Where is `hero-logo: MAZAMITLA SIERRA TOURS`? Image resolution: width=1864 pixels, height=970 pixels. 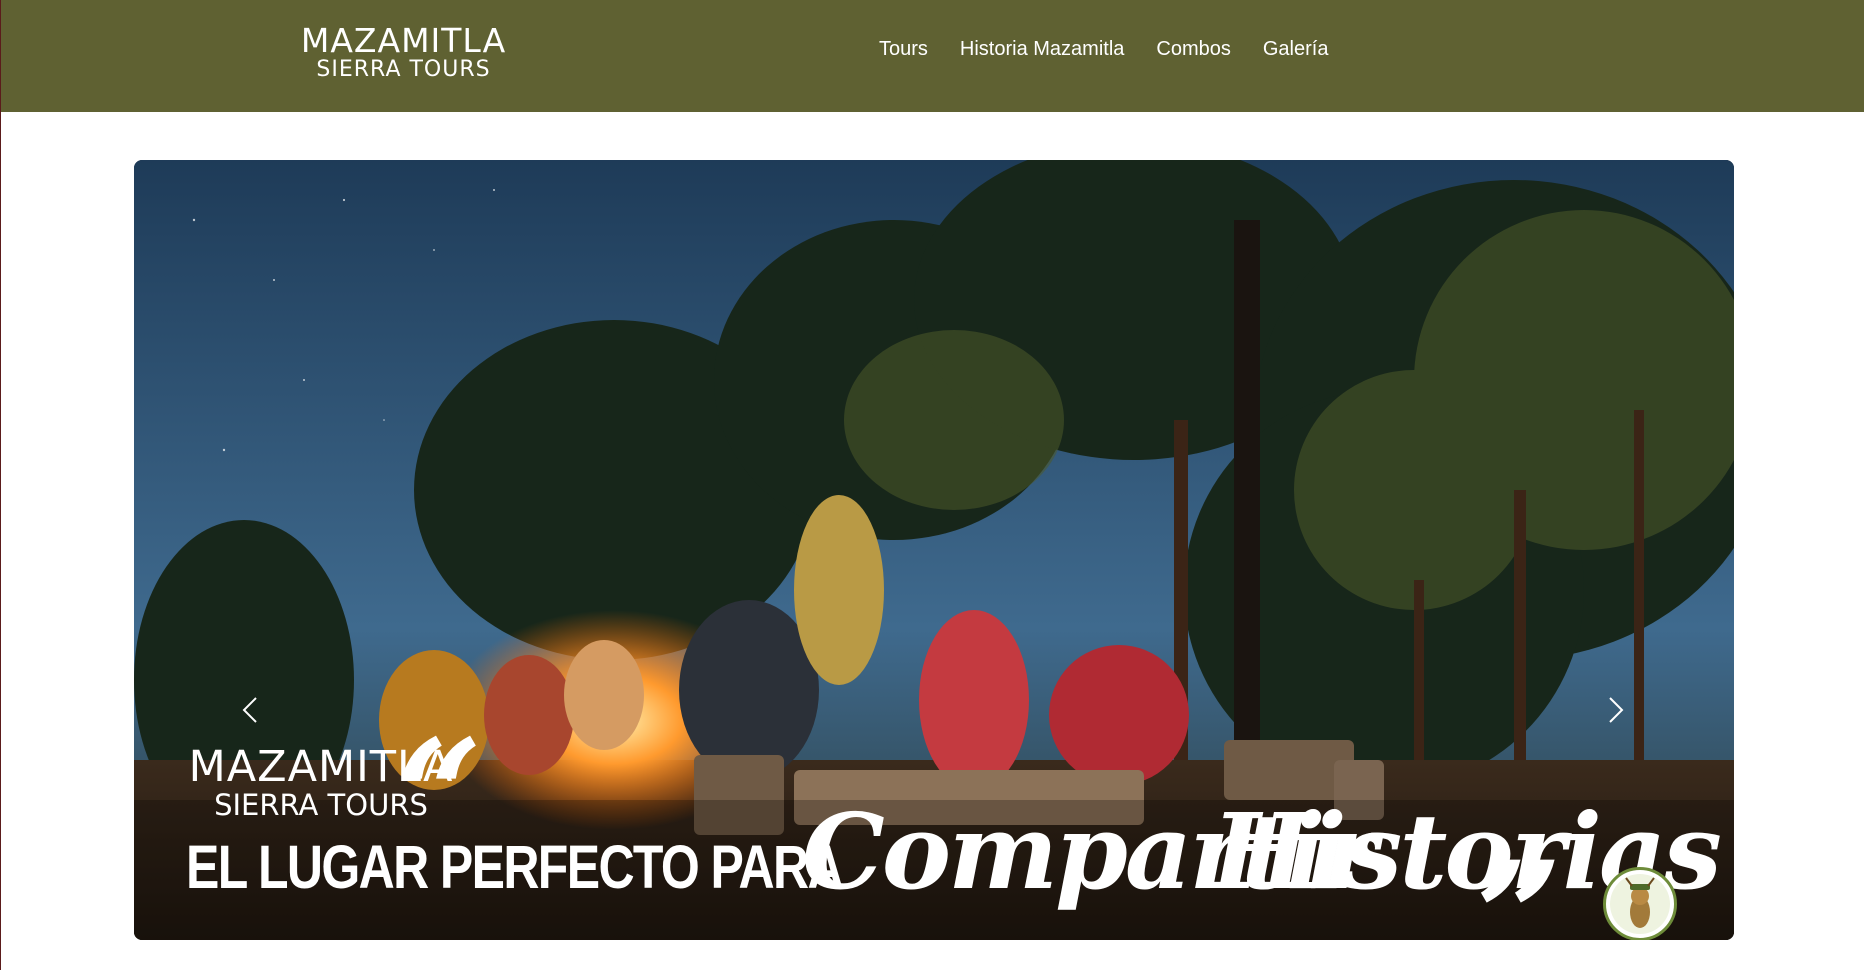
hero-logo: MAZAMITLA SIERRA TOURS is located at coordinates (321, 783).